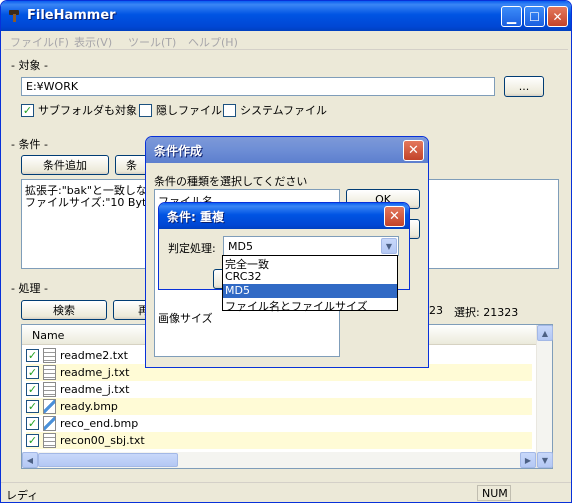  I want to click on hammer-icon, so click(14, 16).